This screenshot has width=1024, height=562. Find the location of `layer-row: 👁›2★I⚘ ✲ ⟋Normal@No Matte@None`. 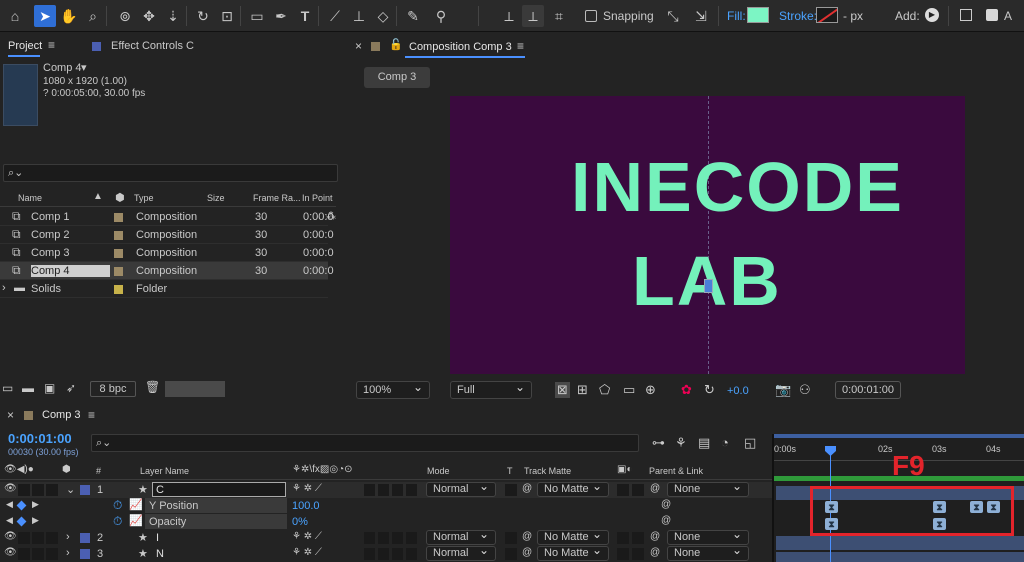

layer-row: 👁›2★I⚘ ✲ ⟋Normal@No Matte@None is located at coordinates (386, 537).